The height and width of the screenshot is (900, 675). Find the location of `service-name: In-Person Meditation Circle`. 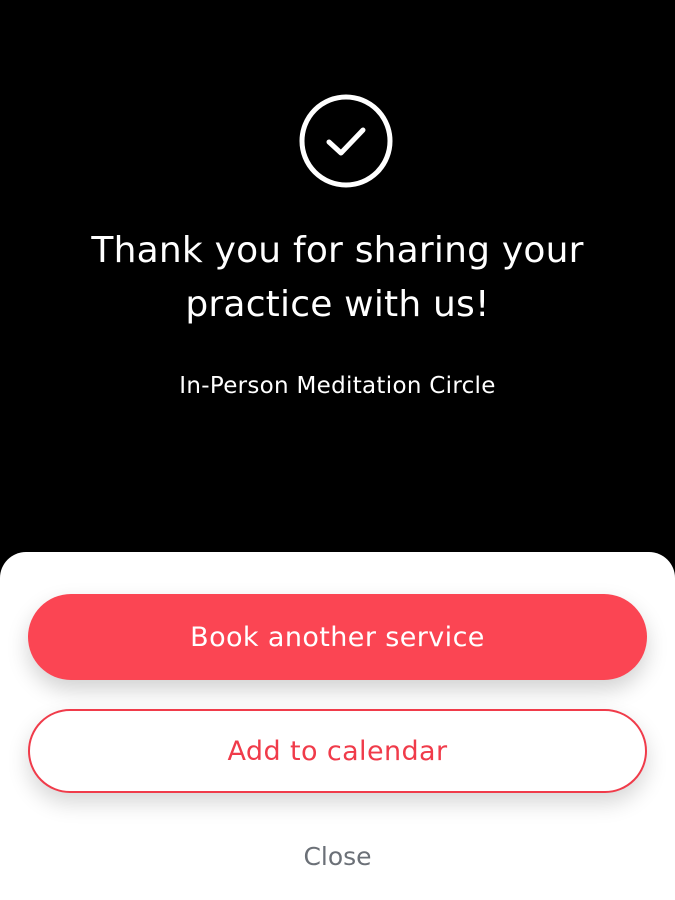

service-name: In-Person Meditation Circle is located at coordinates (337, 386).